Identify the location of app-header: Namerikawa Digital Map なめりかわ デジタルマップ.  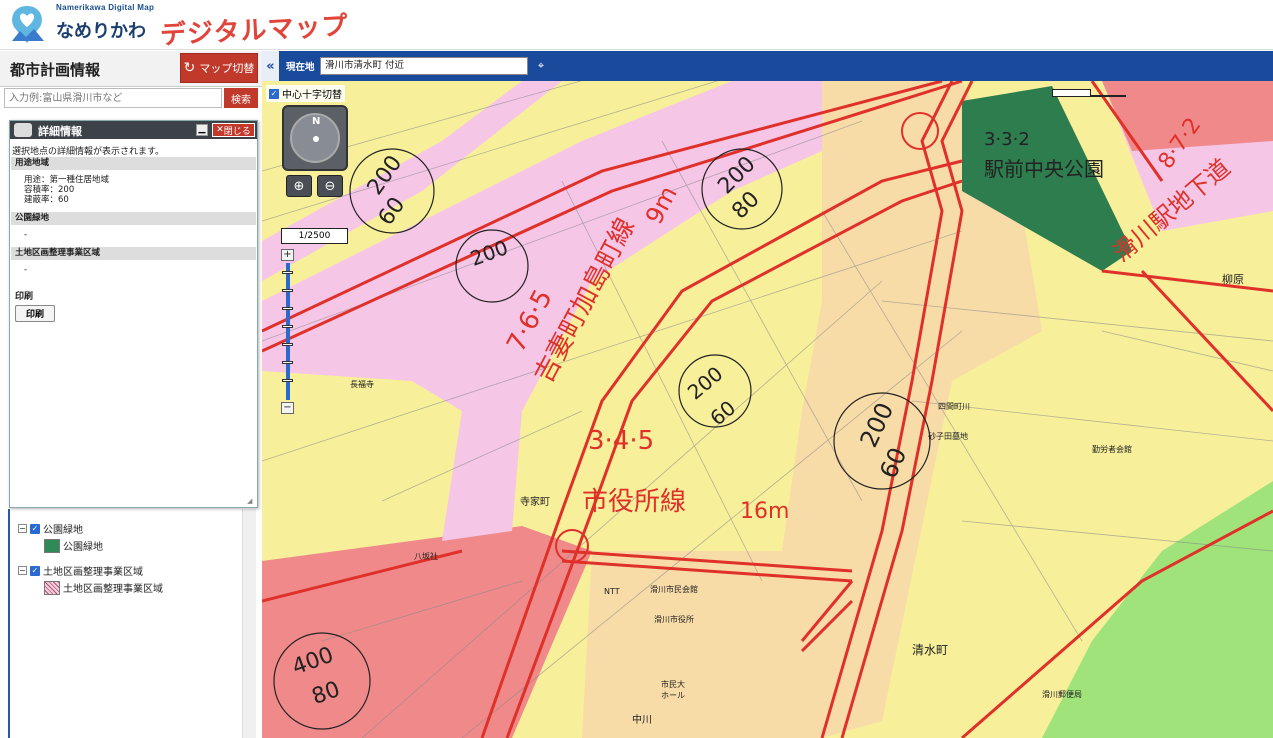
(636, 25).